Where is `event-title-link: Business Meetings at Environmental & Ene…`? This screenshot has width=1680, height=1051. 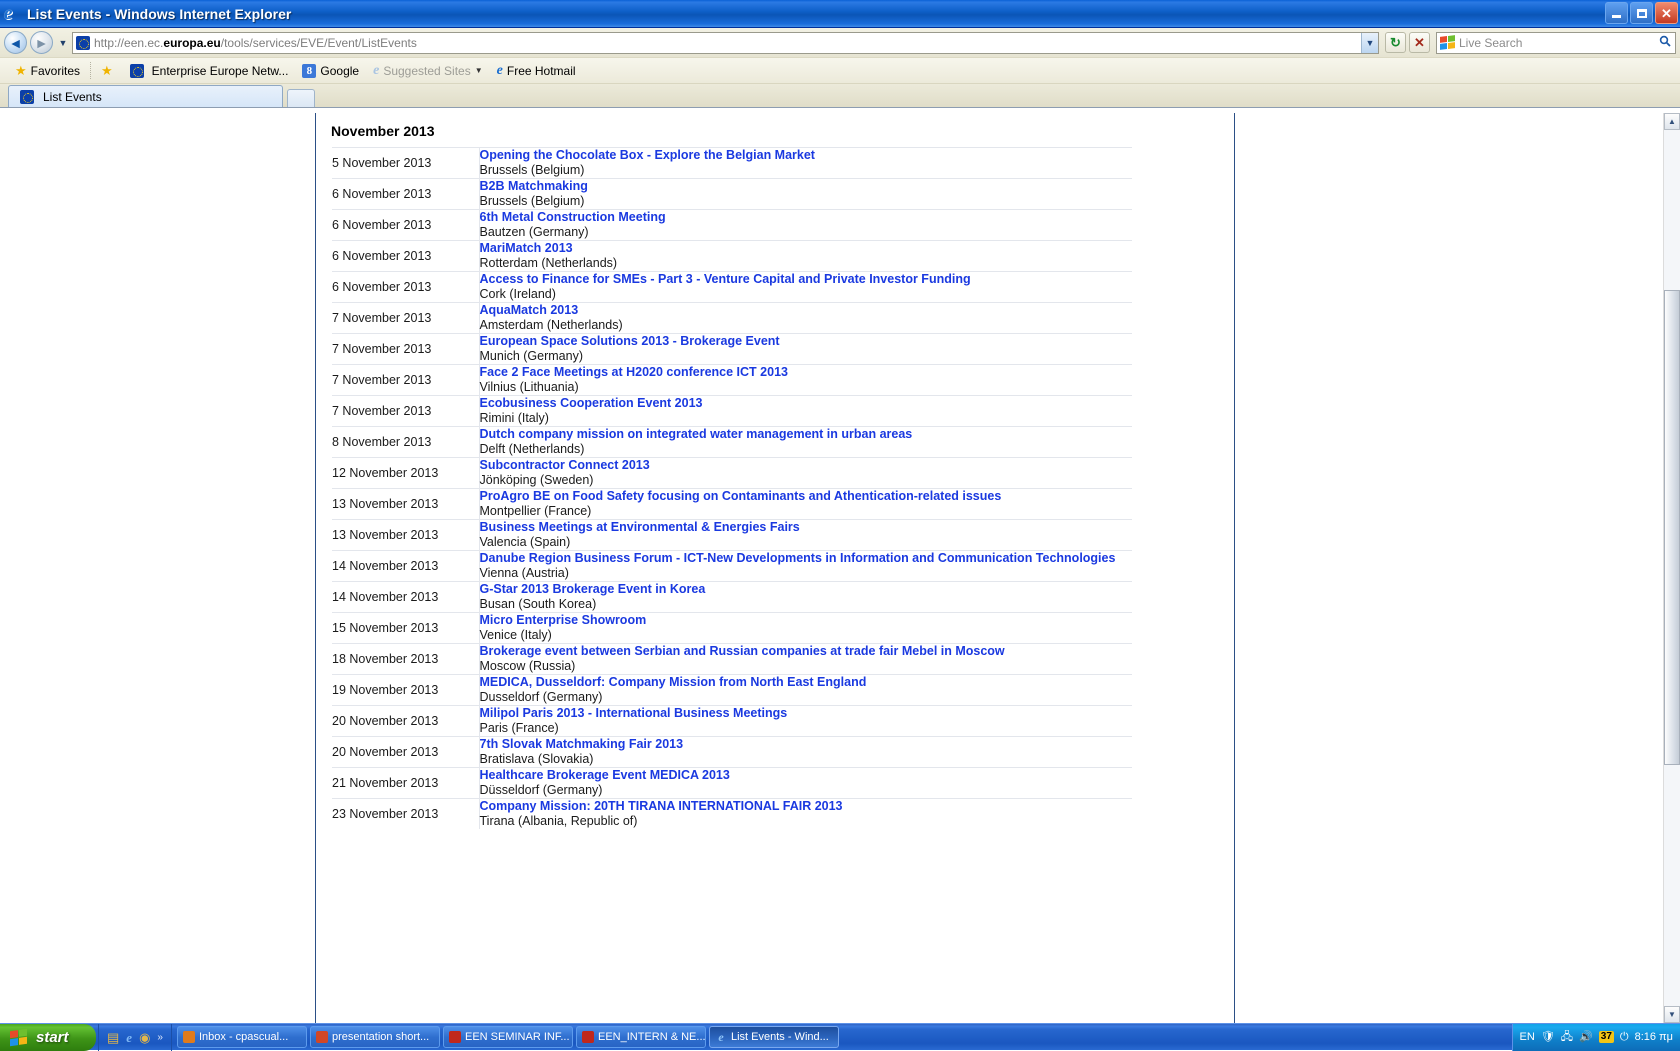 event-title-link: Business Meetings at Environmental & Ene… is located at coordinates (806, 527).